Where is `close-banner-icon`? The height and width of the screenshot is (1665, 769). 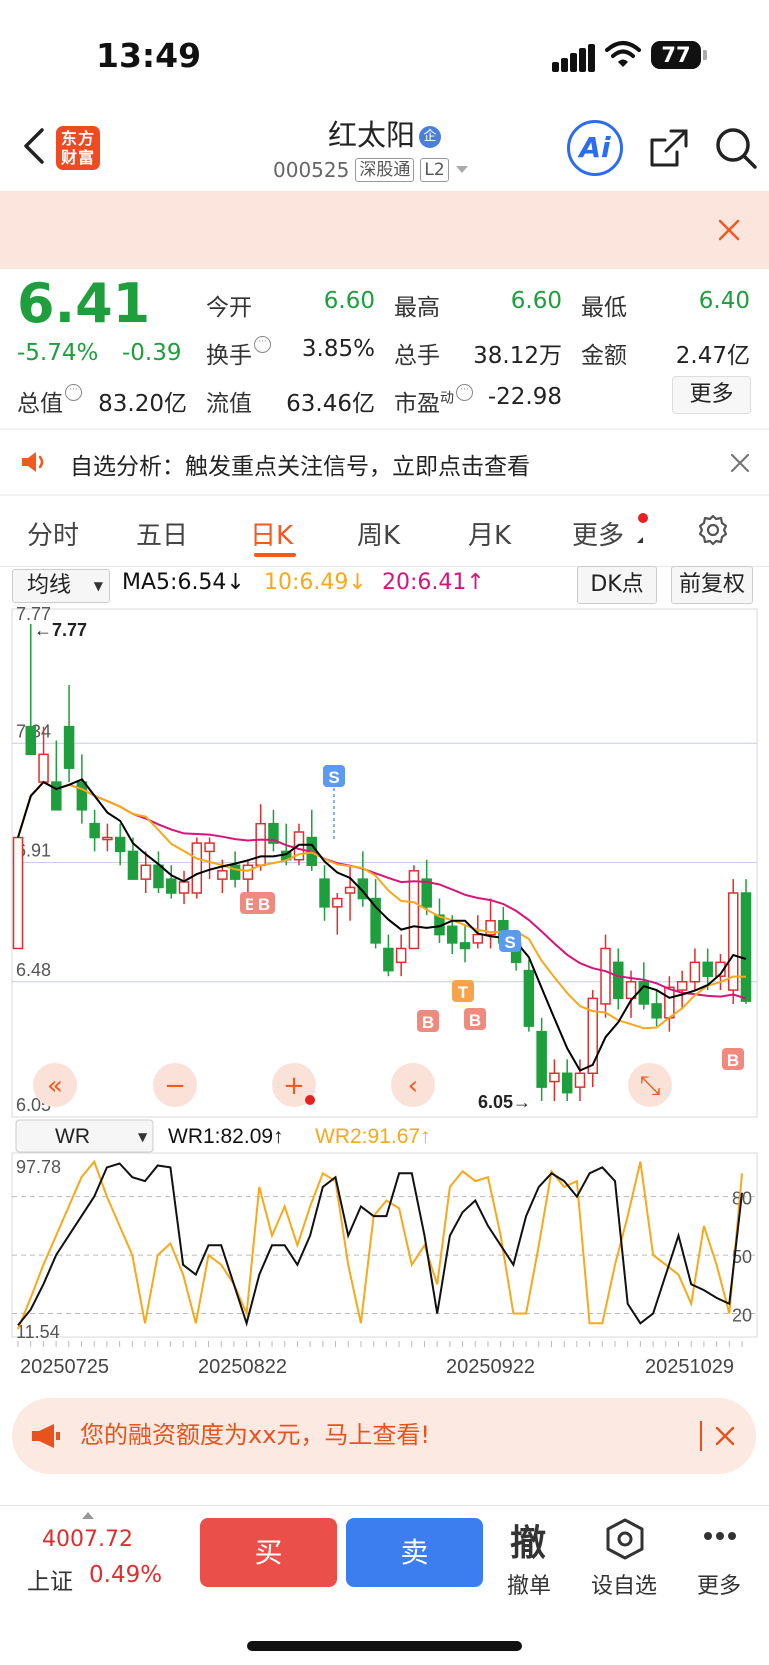 close-banner-icon is located at coordinates (729, 230).